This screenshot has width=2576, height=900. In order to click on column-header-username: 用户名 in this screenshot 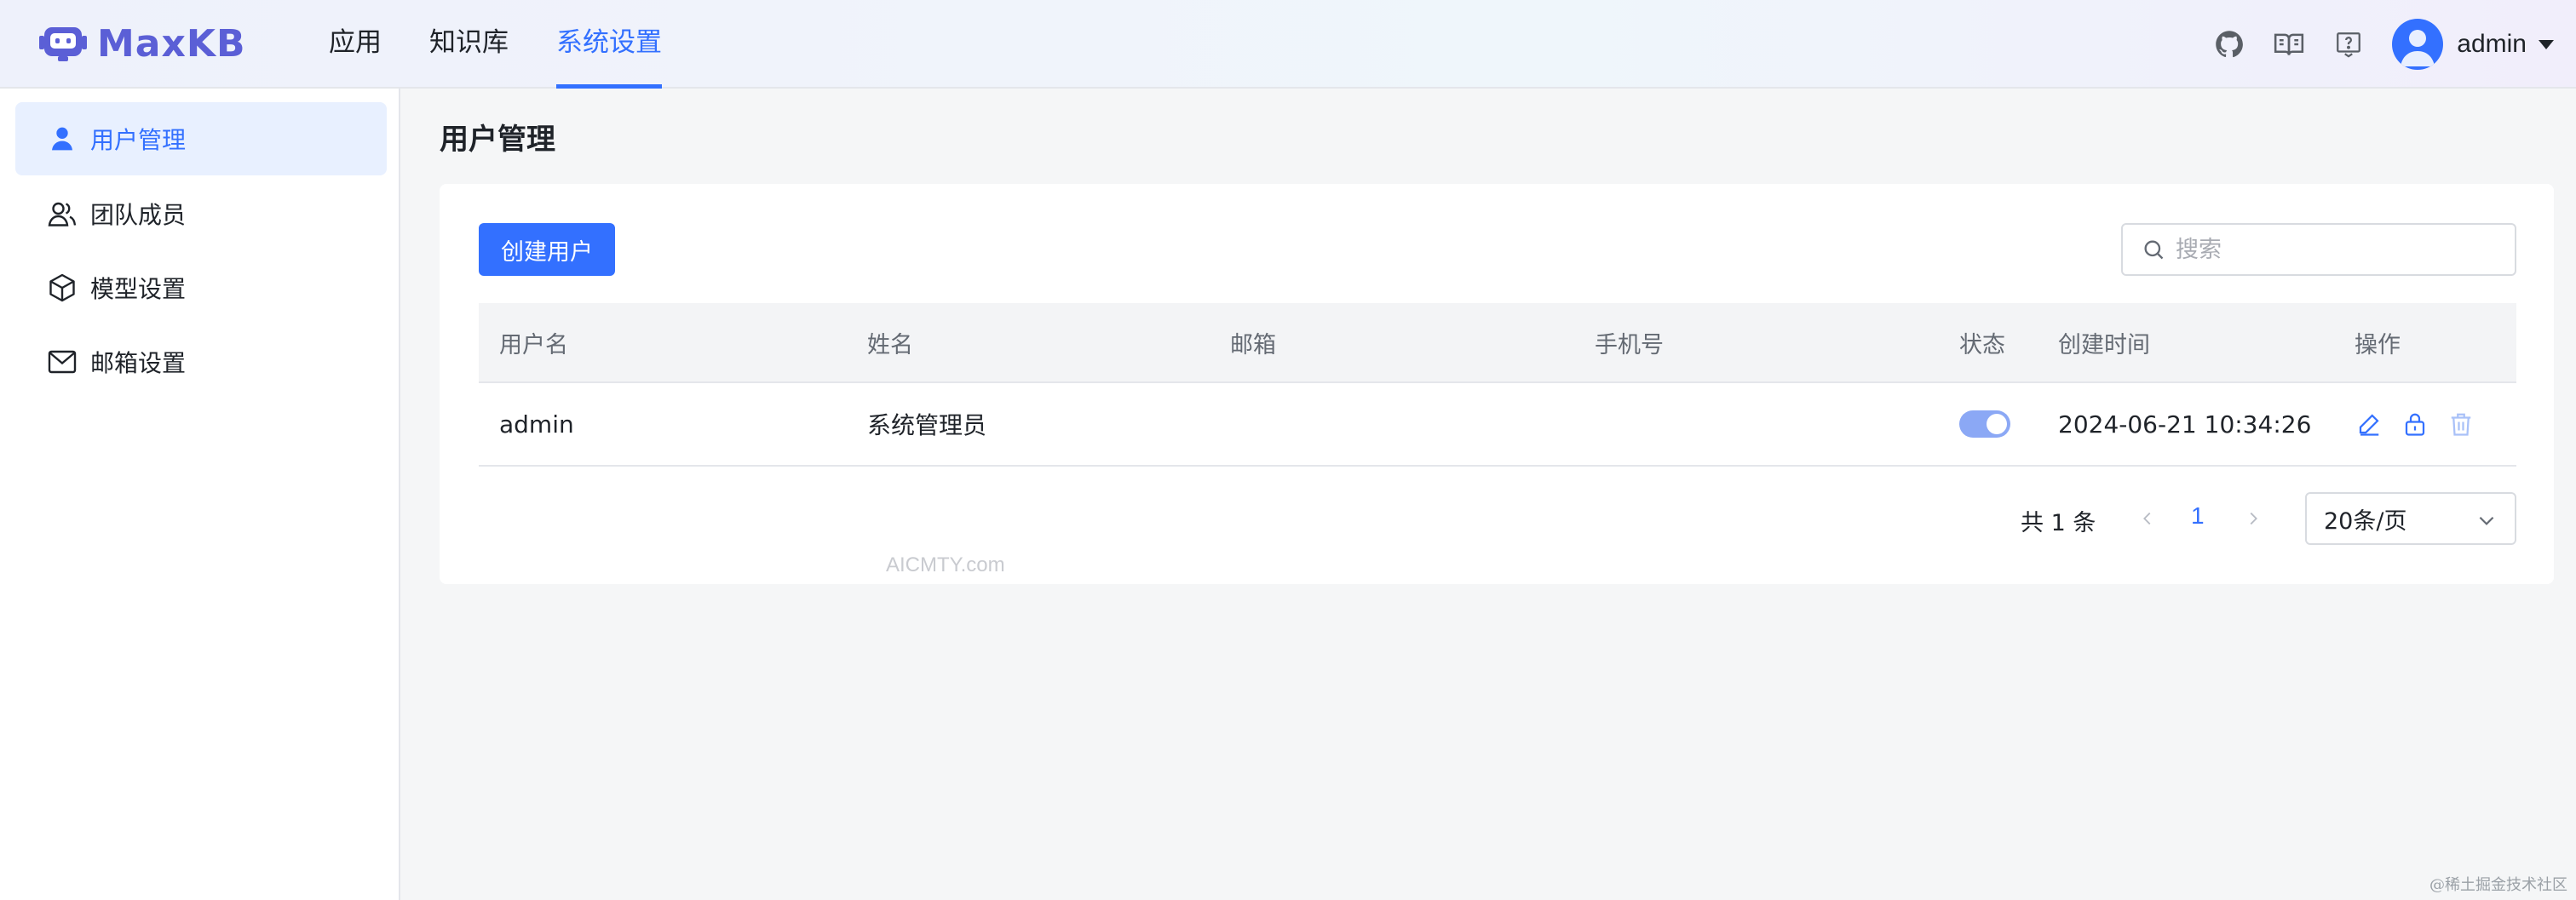, I will do `click(534, 344)`.